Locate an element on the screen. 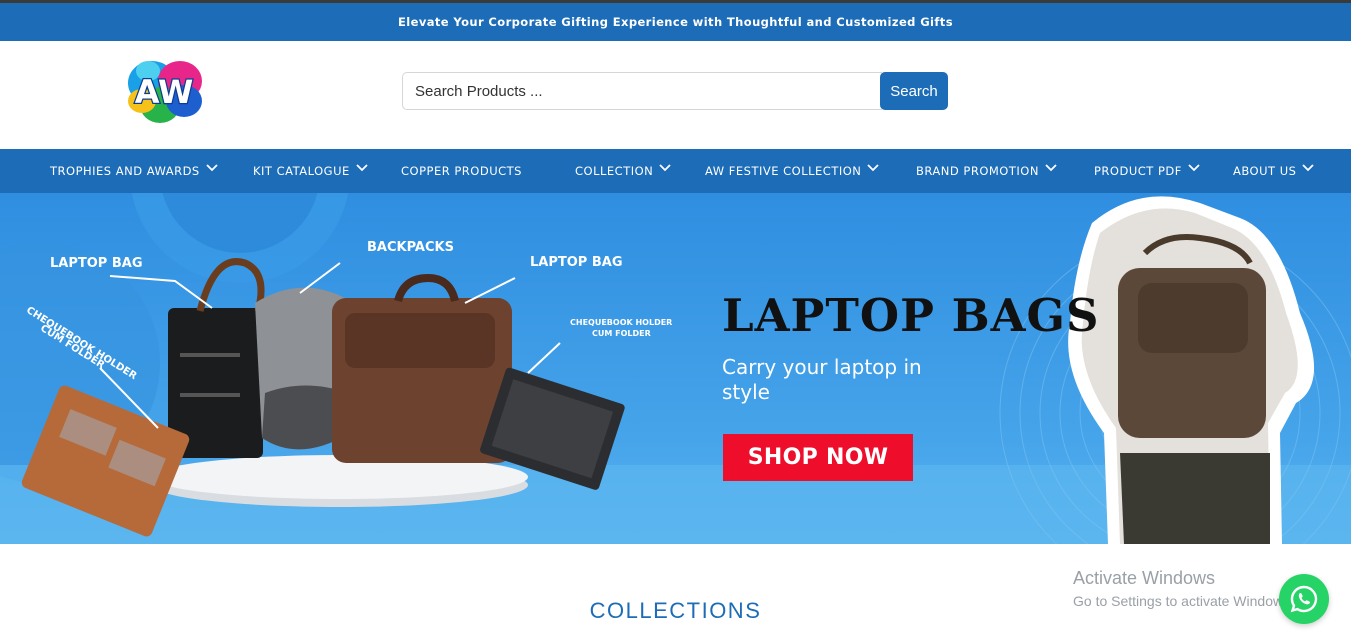 Image resolution: width=1351 pixels, height=641 pixels. nav-item-brand-promotion: BRAND PROMOTION is located at coordinates (986, 171).